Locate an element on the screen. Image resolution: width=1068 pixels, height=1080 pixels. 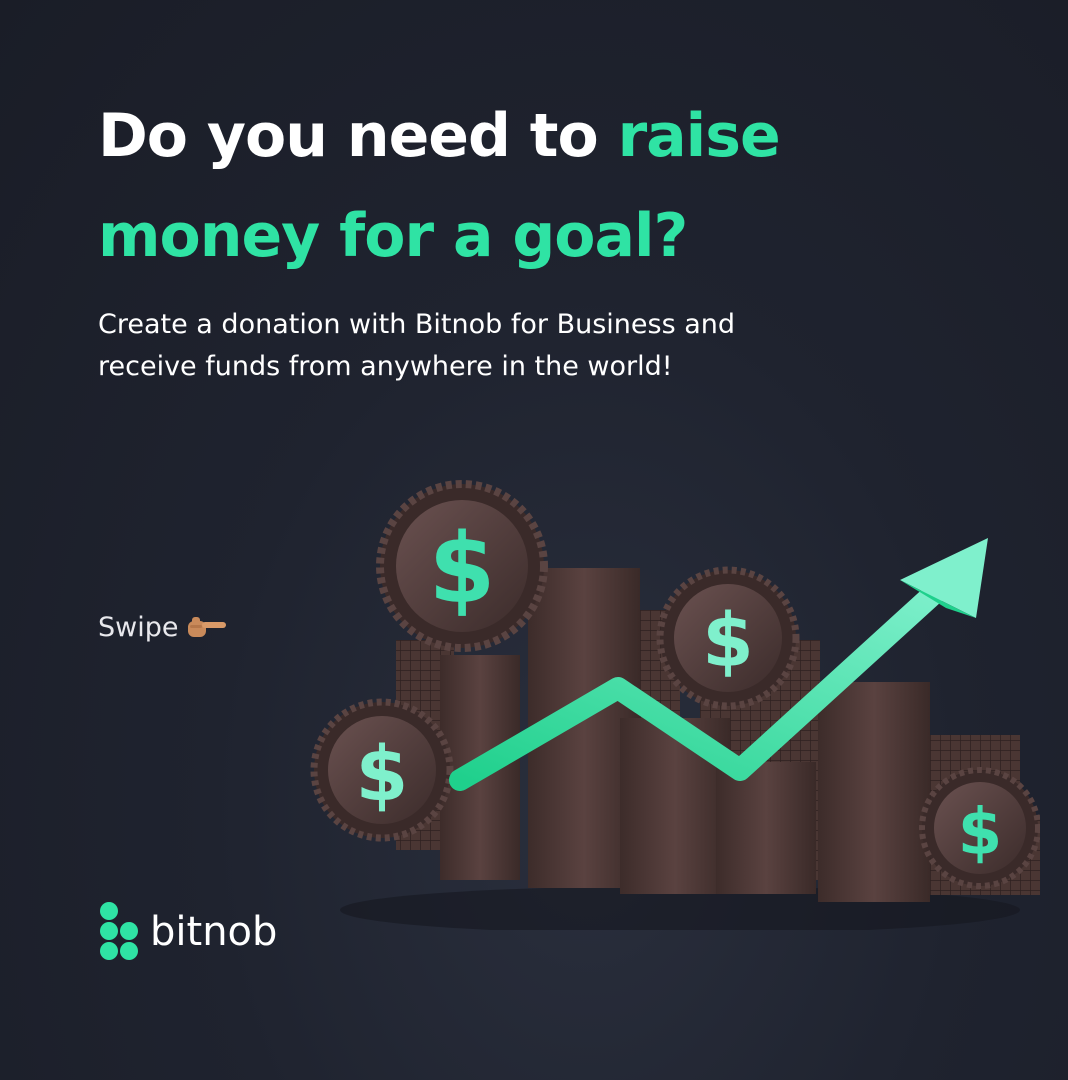
bitnob-logo-icon is located at coordinates (119, 931).